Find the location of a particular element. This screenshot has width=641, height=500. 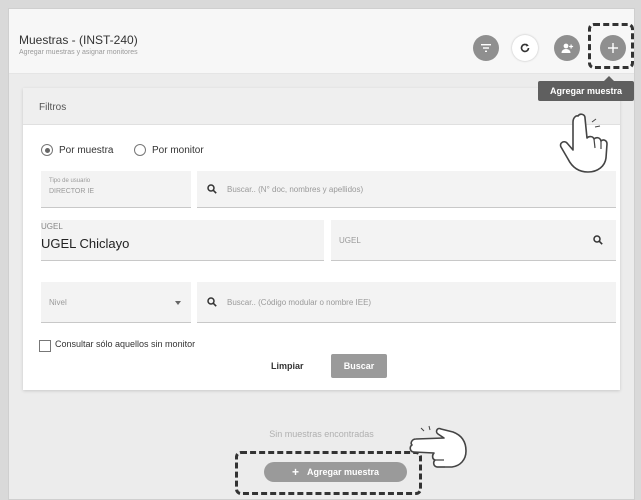

add-sample-tooltip: Agregar muestra is located at coordinates (586, 88).